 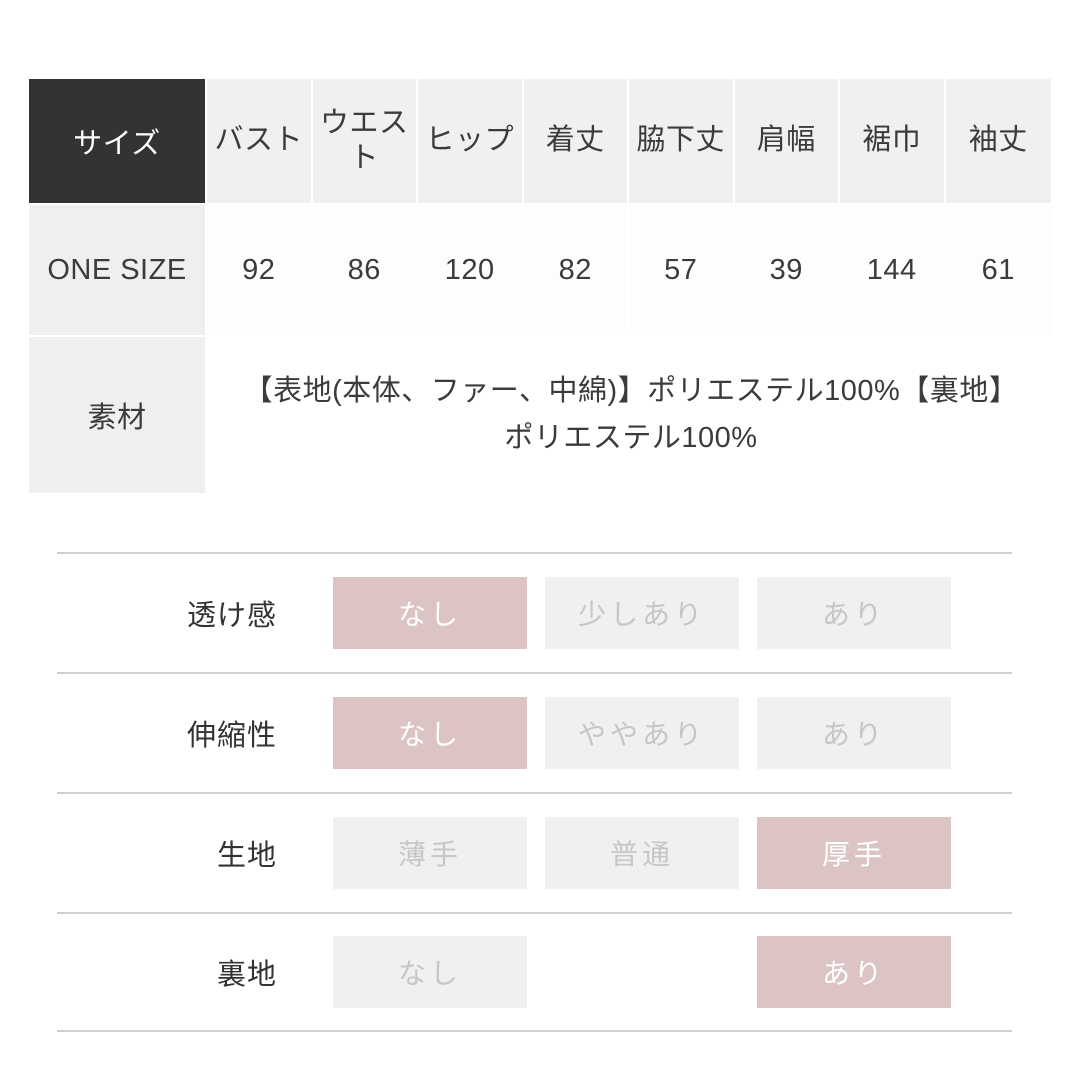 I want to click on attribute-row-sheerness: 透け感 なし 少しあり あり, so click(x=534, y=612).